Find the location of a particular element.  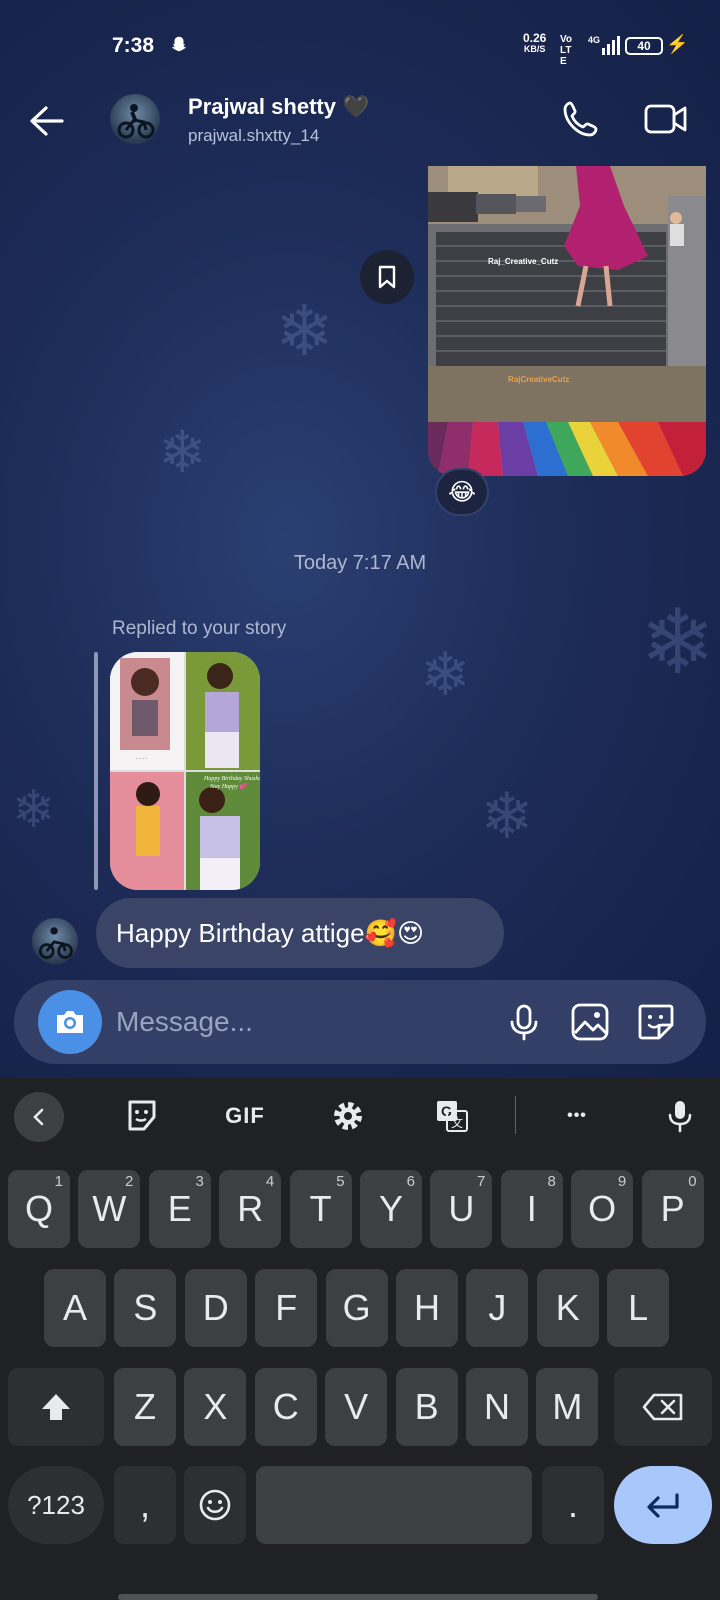

sender-avatar is located at coordinates (55, 941).